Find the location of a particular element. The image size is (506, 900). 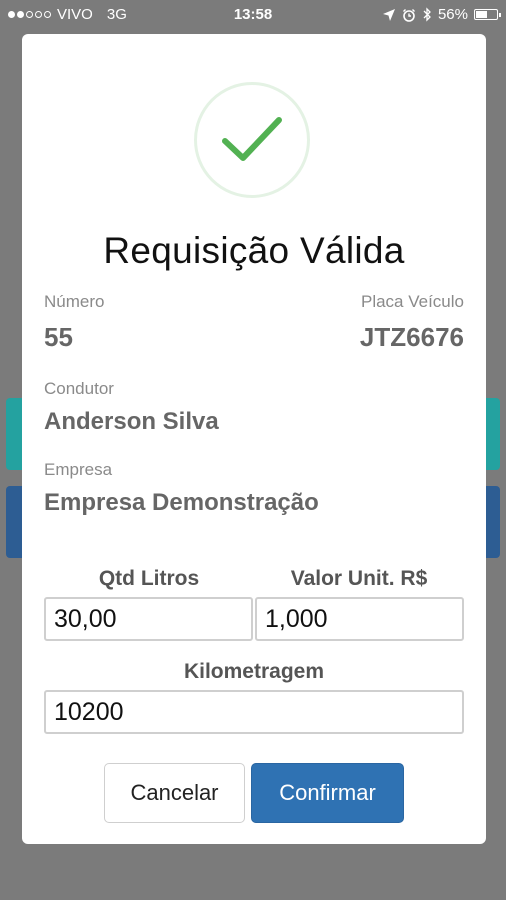

status-right: 56% is located at coordinates (441, 14).